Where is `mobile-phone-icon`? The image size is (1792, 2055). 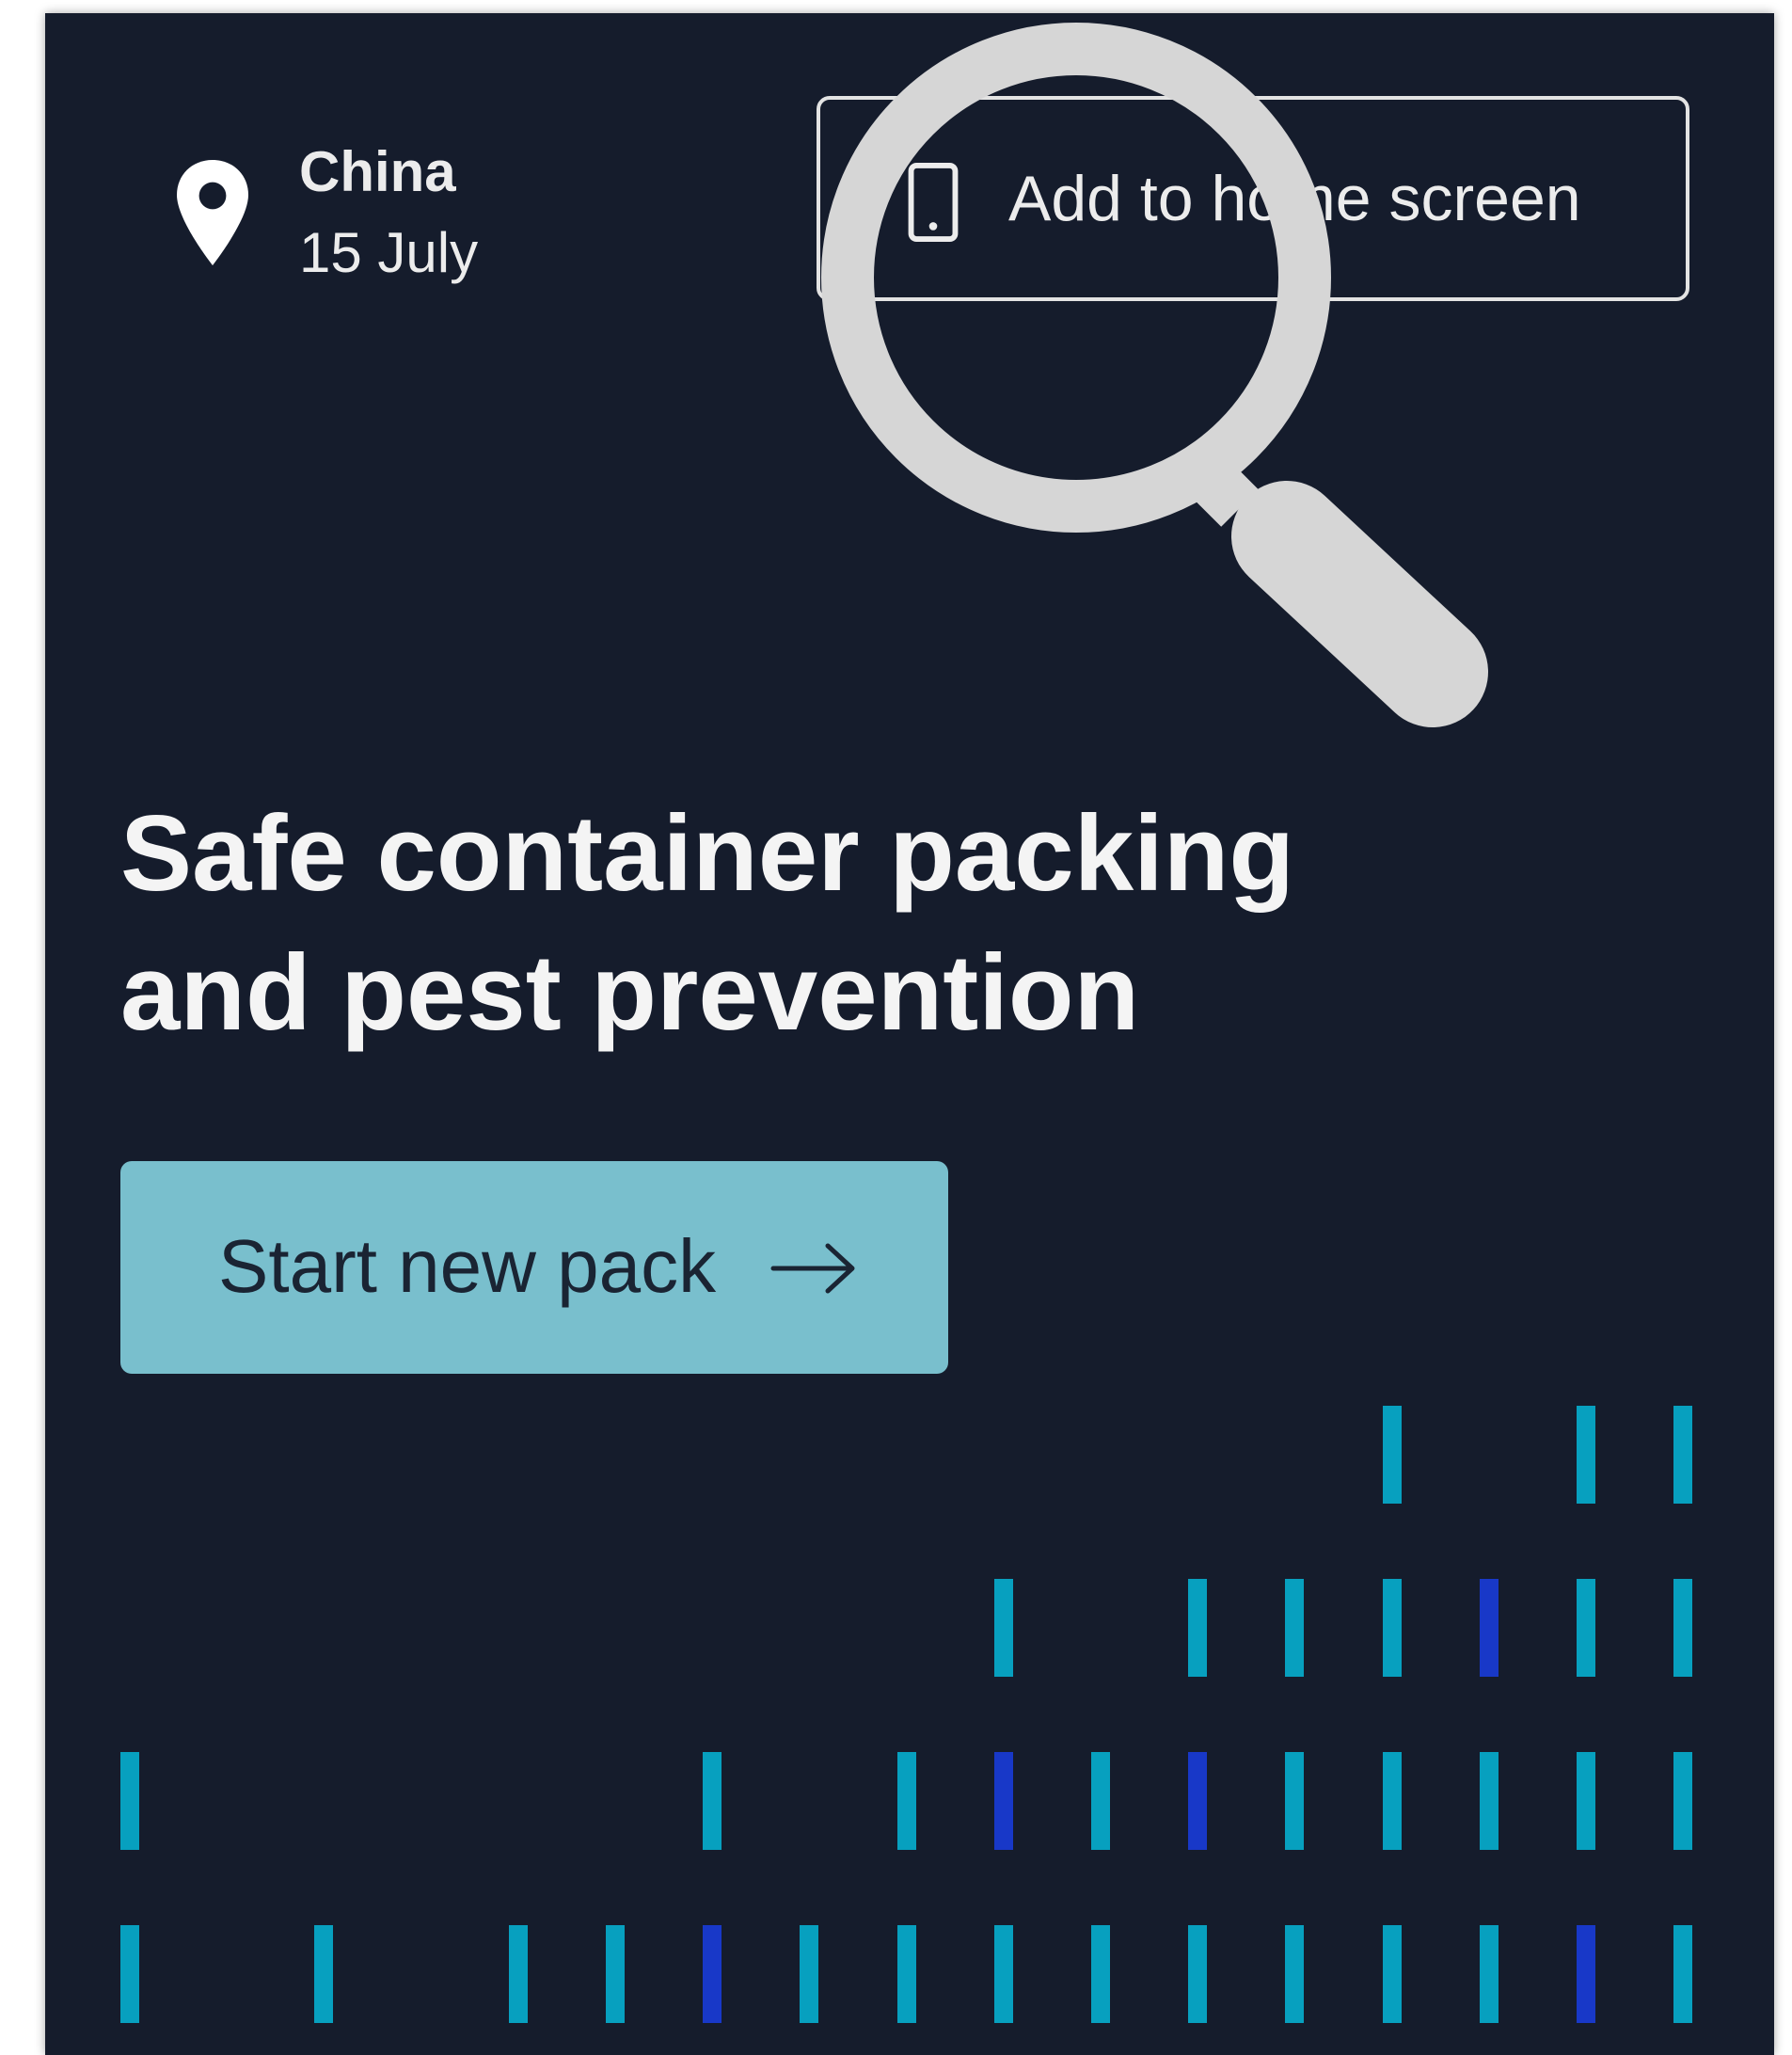 mobile-phone-icon is located at coordinates (933, 202).